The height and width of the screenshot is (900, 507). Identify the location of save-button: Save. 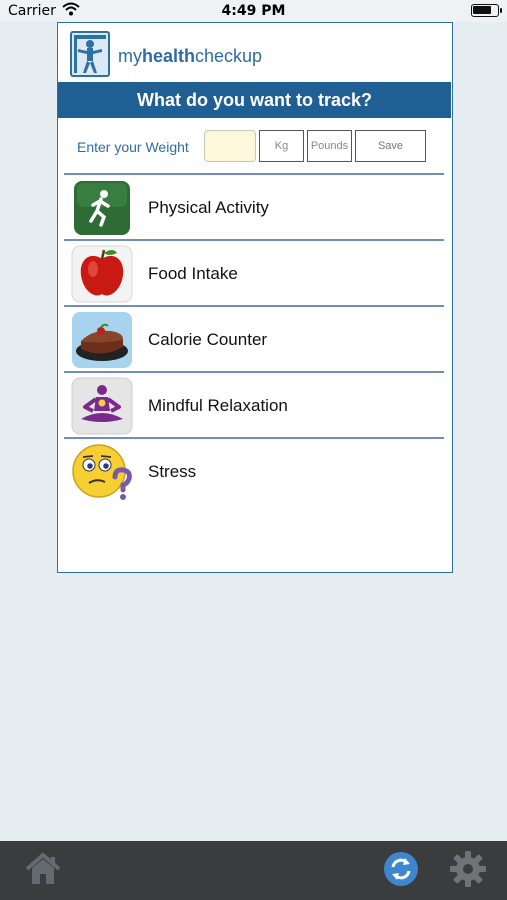
(390, 146).